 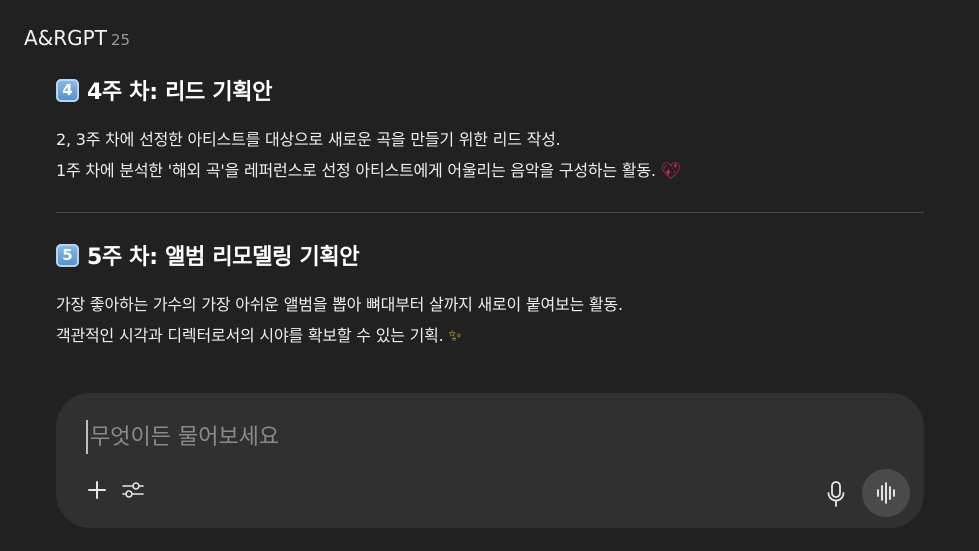 I want to click on sparkling-heart-icon: 💖︎, so click(x=670, y=170).